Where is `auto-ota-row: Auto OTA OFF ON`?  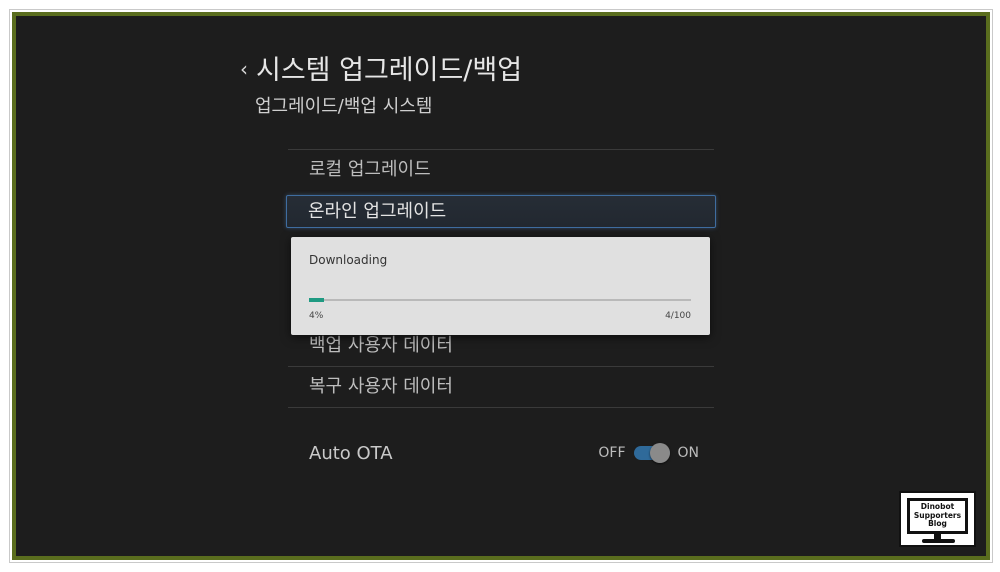
auto-ota-row: Auto OTA OFF ON is located at coordinates (504, 453).